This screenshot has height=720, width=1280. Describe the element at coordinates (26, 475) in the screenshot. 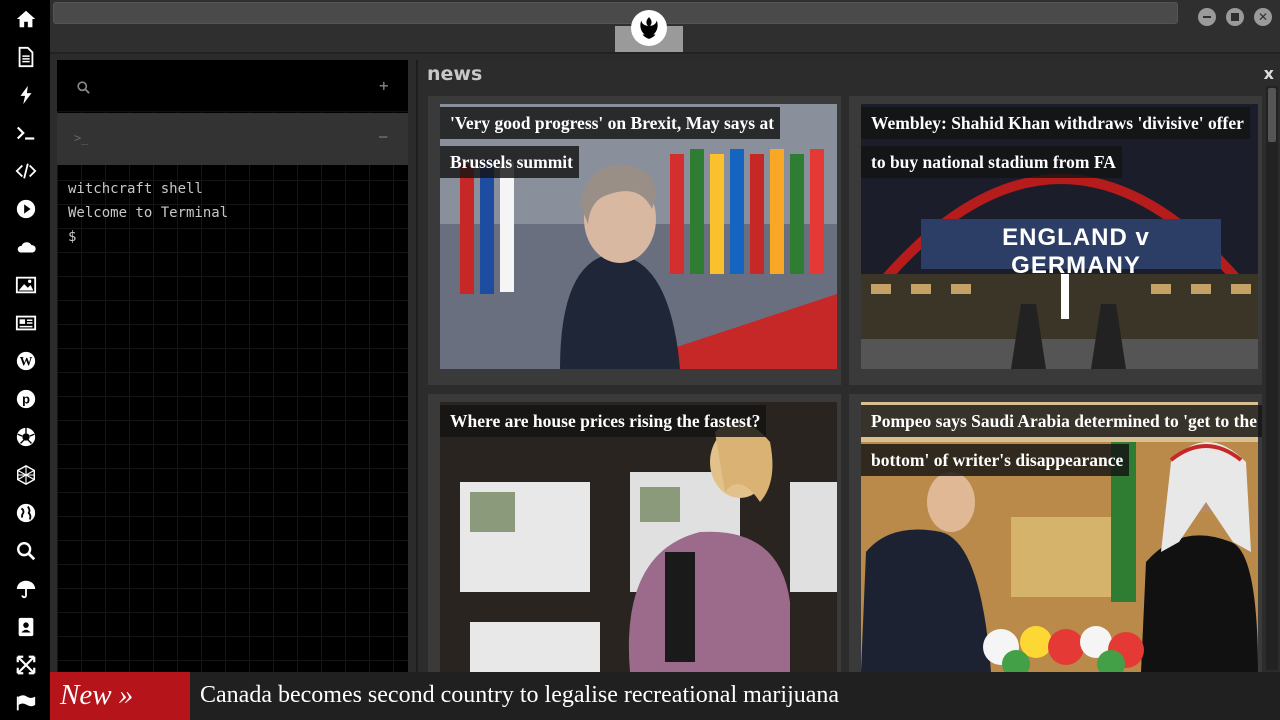

I see `globe-wireframe-icon` at that location.